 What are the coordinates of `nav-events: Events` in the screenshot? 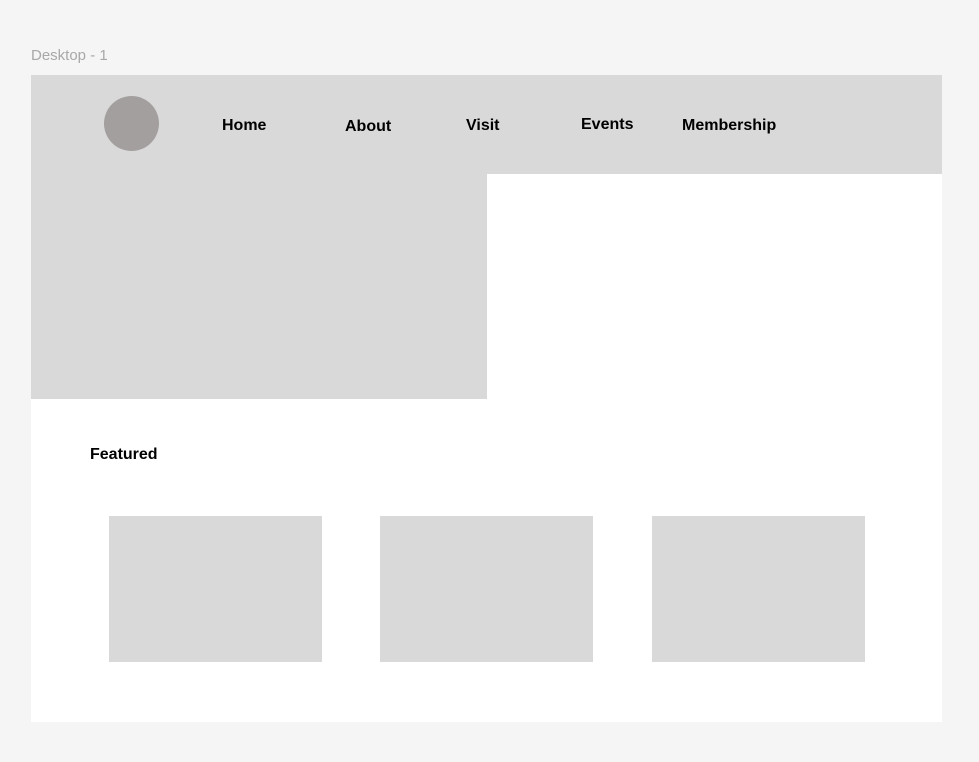 It's located at (607, 125).